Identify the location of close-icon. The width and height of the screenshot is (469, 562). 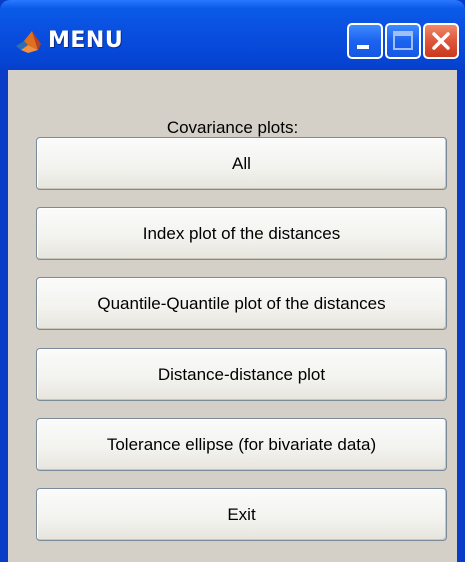
(441, 41).